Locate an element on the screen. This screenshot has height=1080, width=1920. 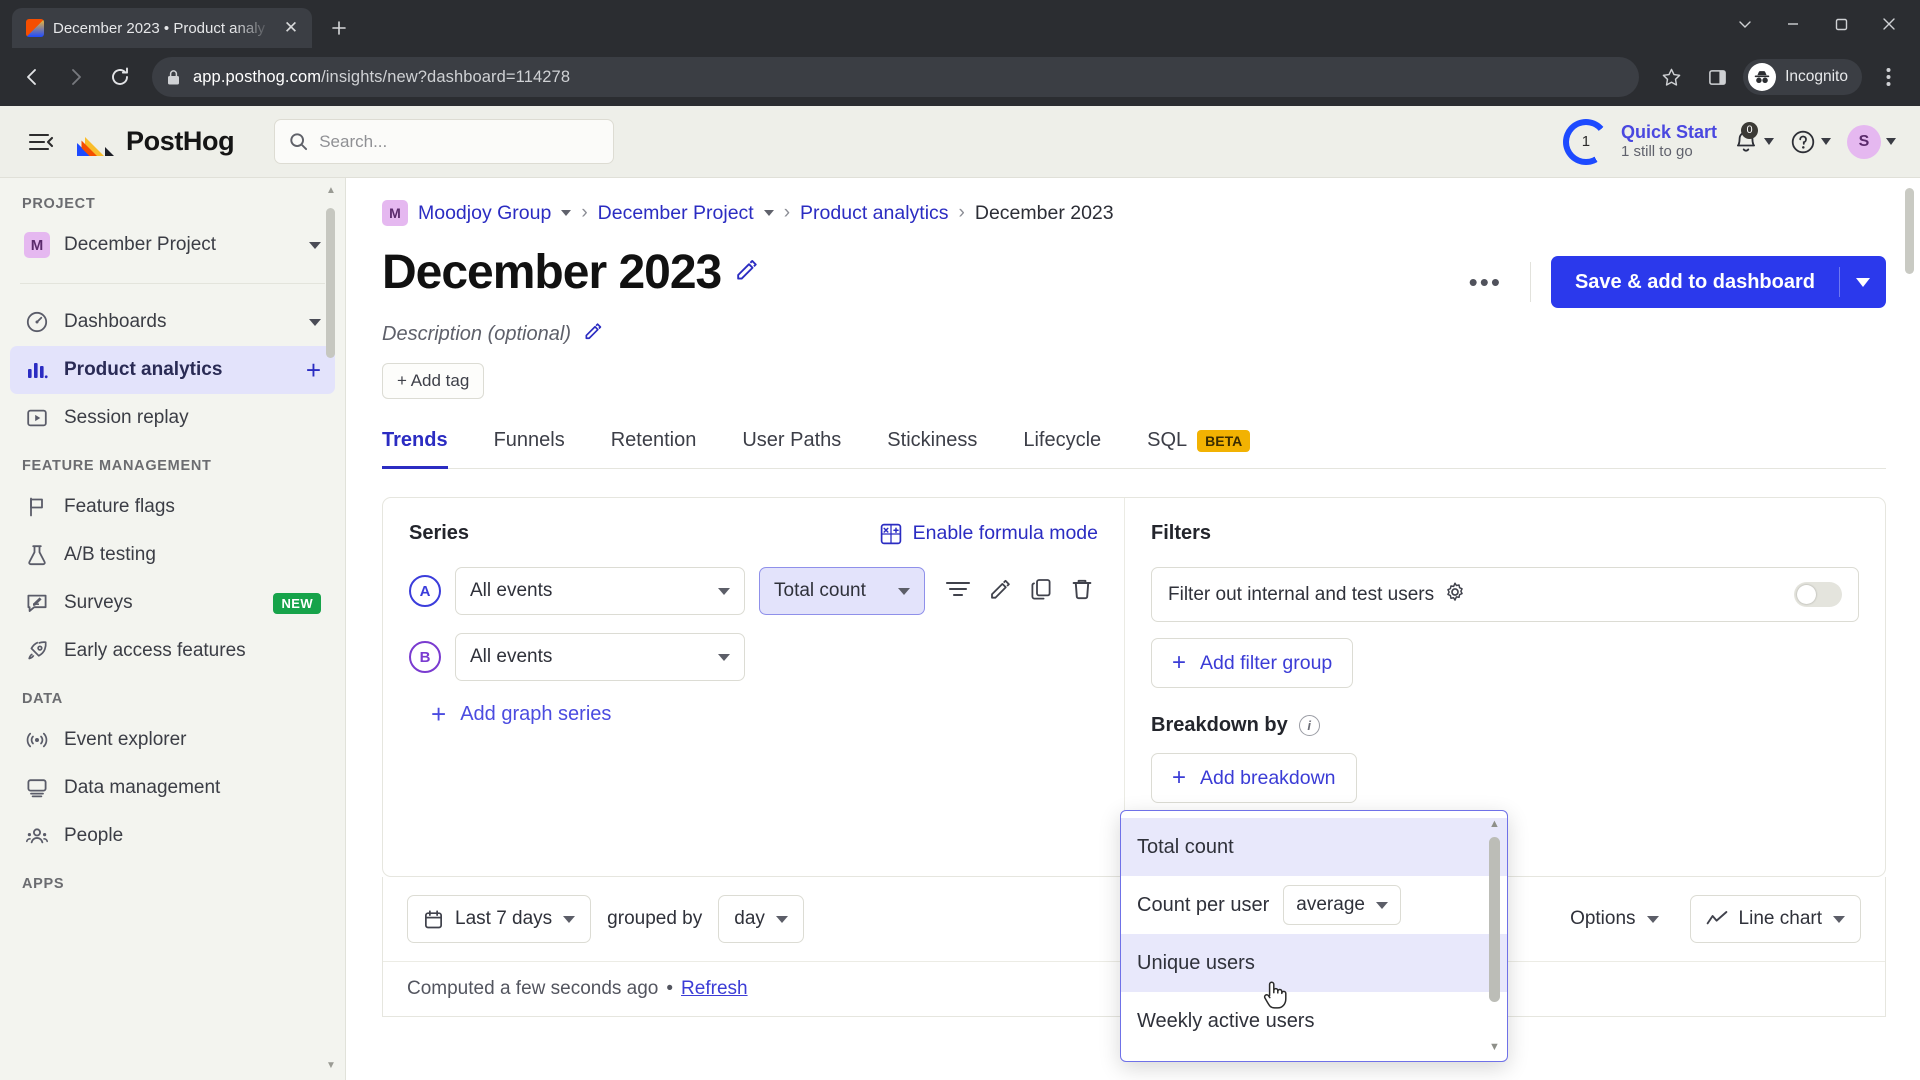
help-button is located at coordinates (1810, 142).